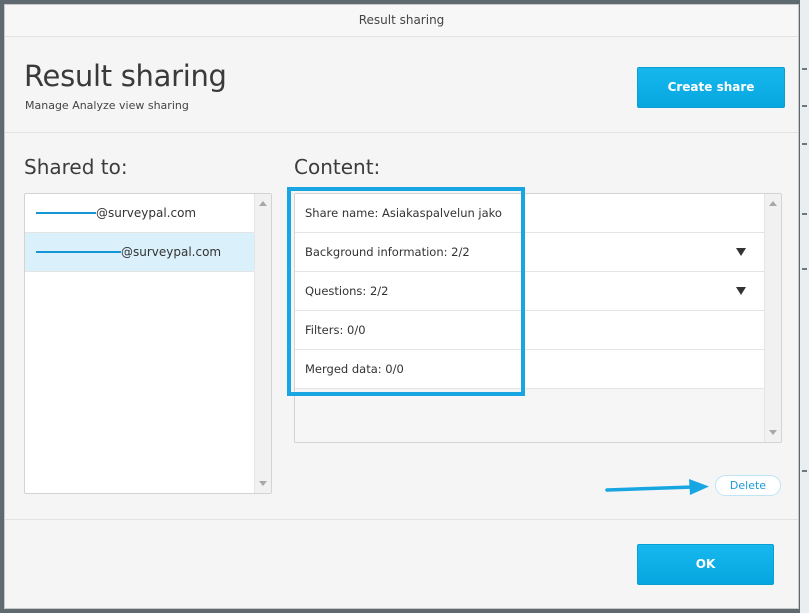  I want to click on content-row-label: Filters: 0/0, so click(335, 330).